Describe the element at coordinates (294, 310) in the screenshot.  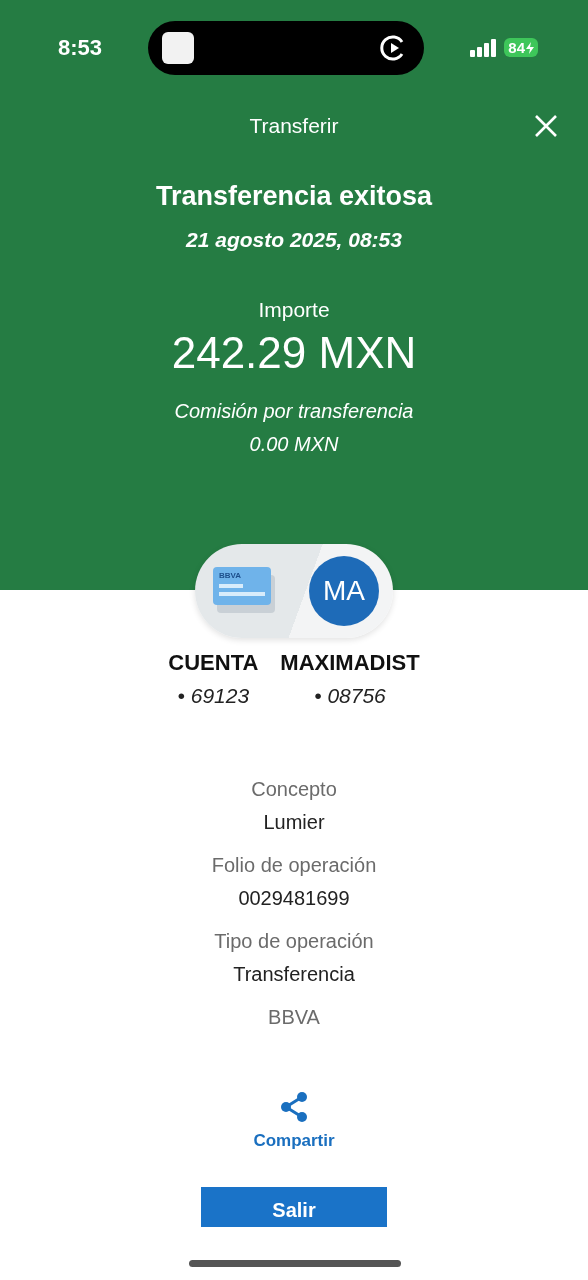
I see `amount-label: Importe` at that location.